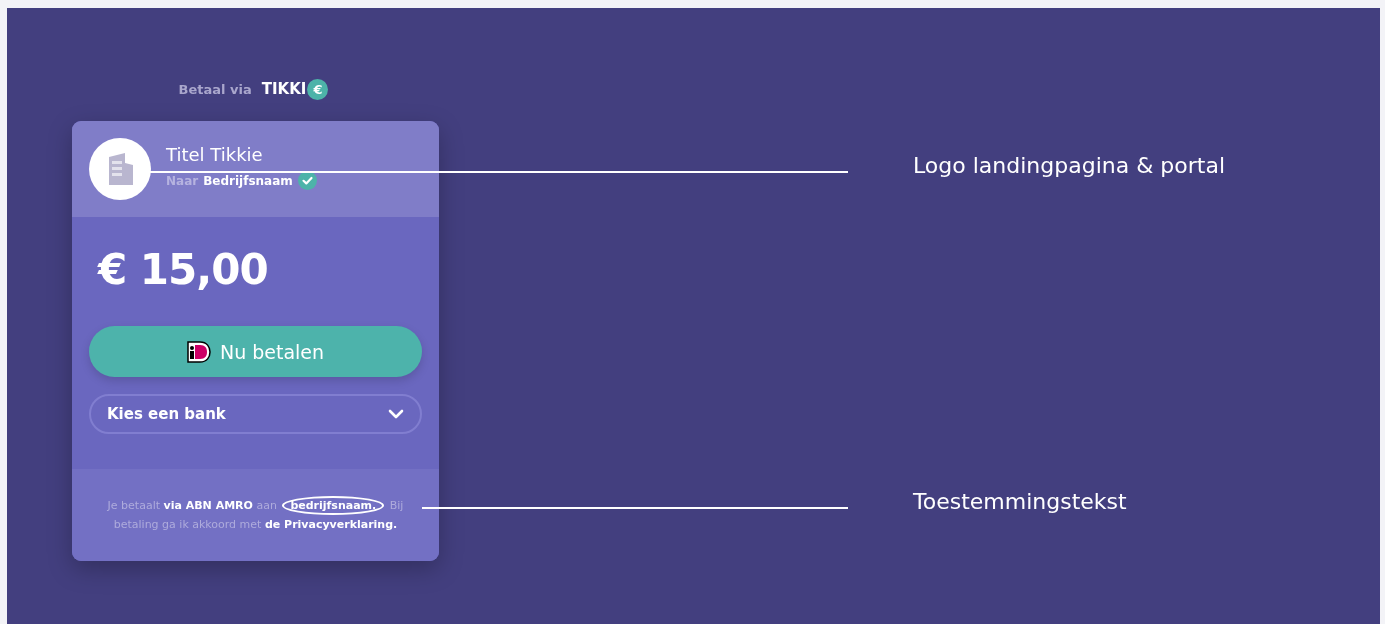 This screenshot has height=624, width=1385. I want to click on tikkie-title: Titel Tikkie, so click(215, 154).